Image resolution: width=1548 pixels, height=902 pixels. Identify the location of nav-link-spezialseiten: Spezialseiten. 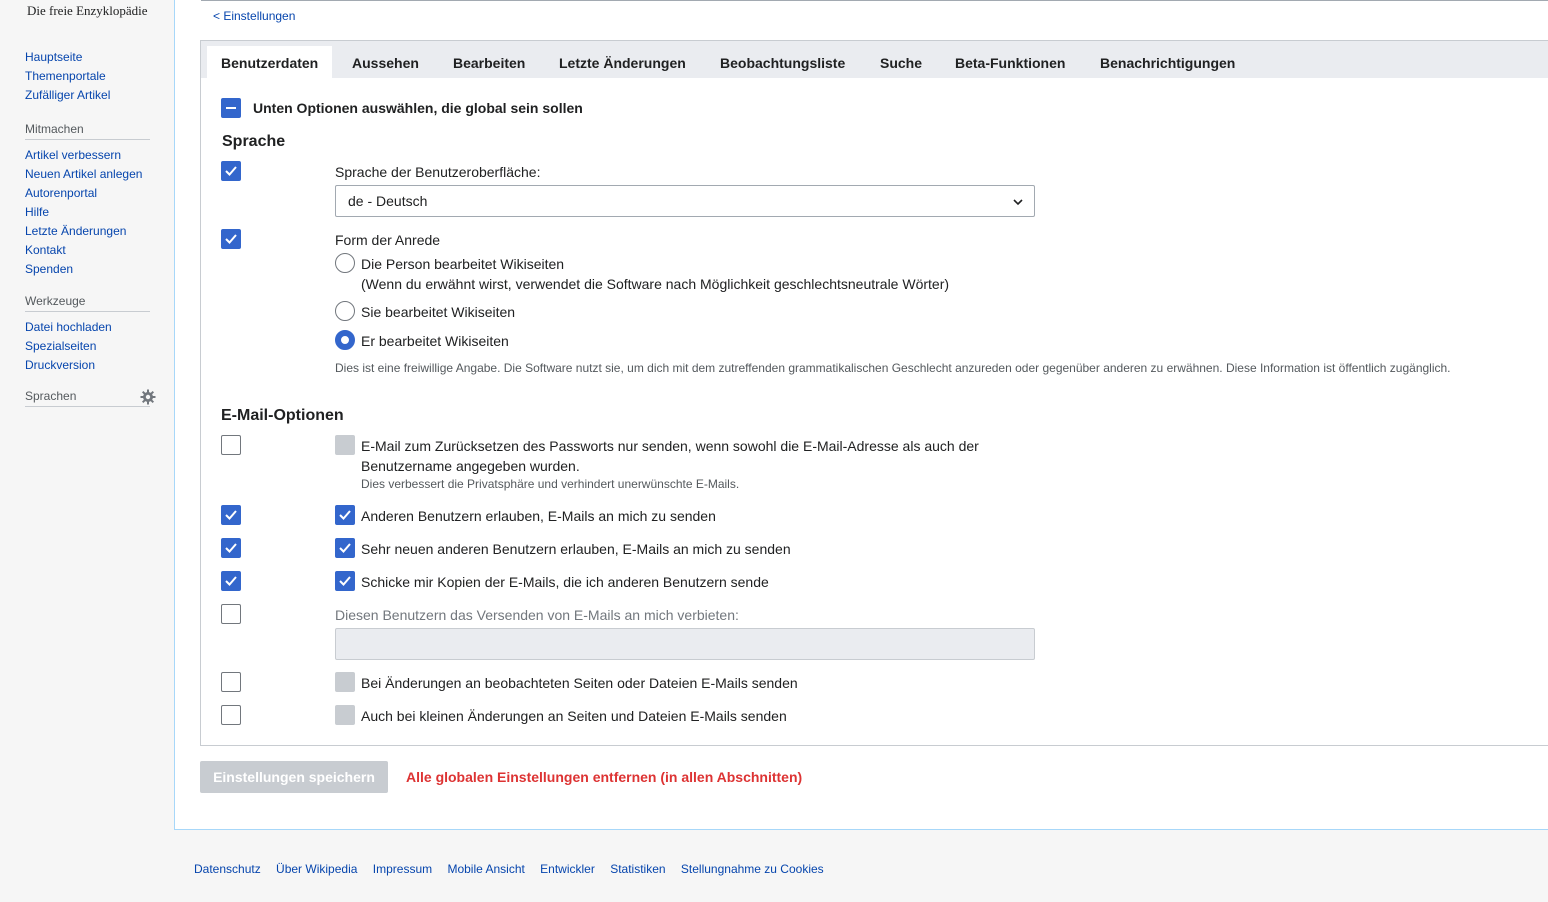
(87, 346).